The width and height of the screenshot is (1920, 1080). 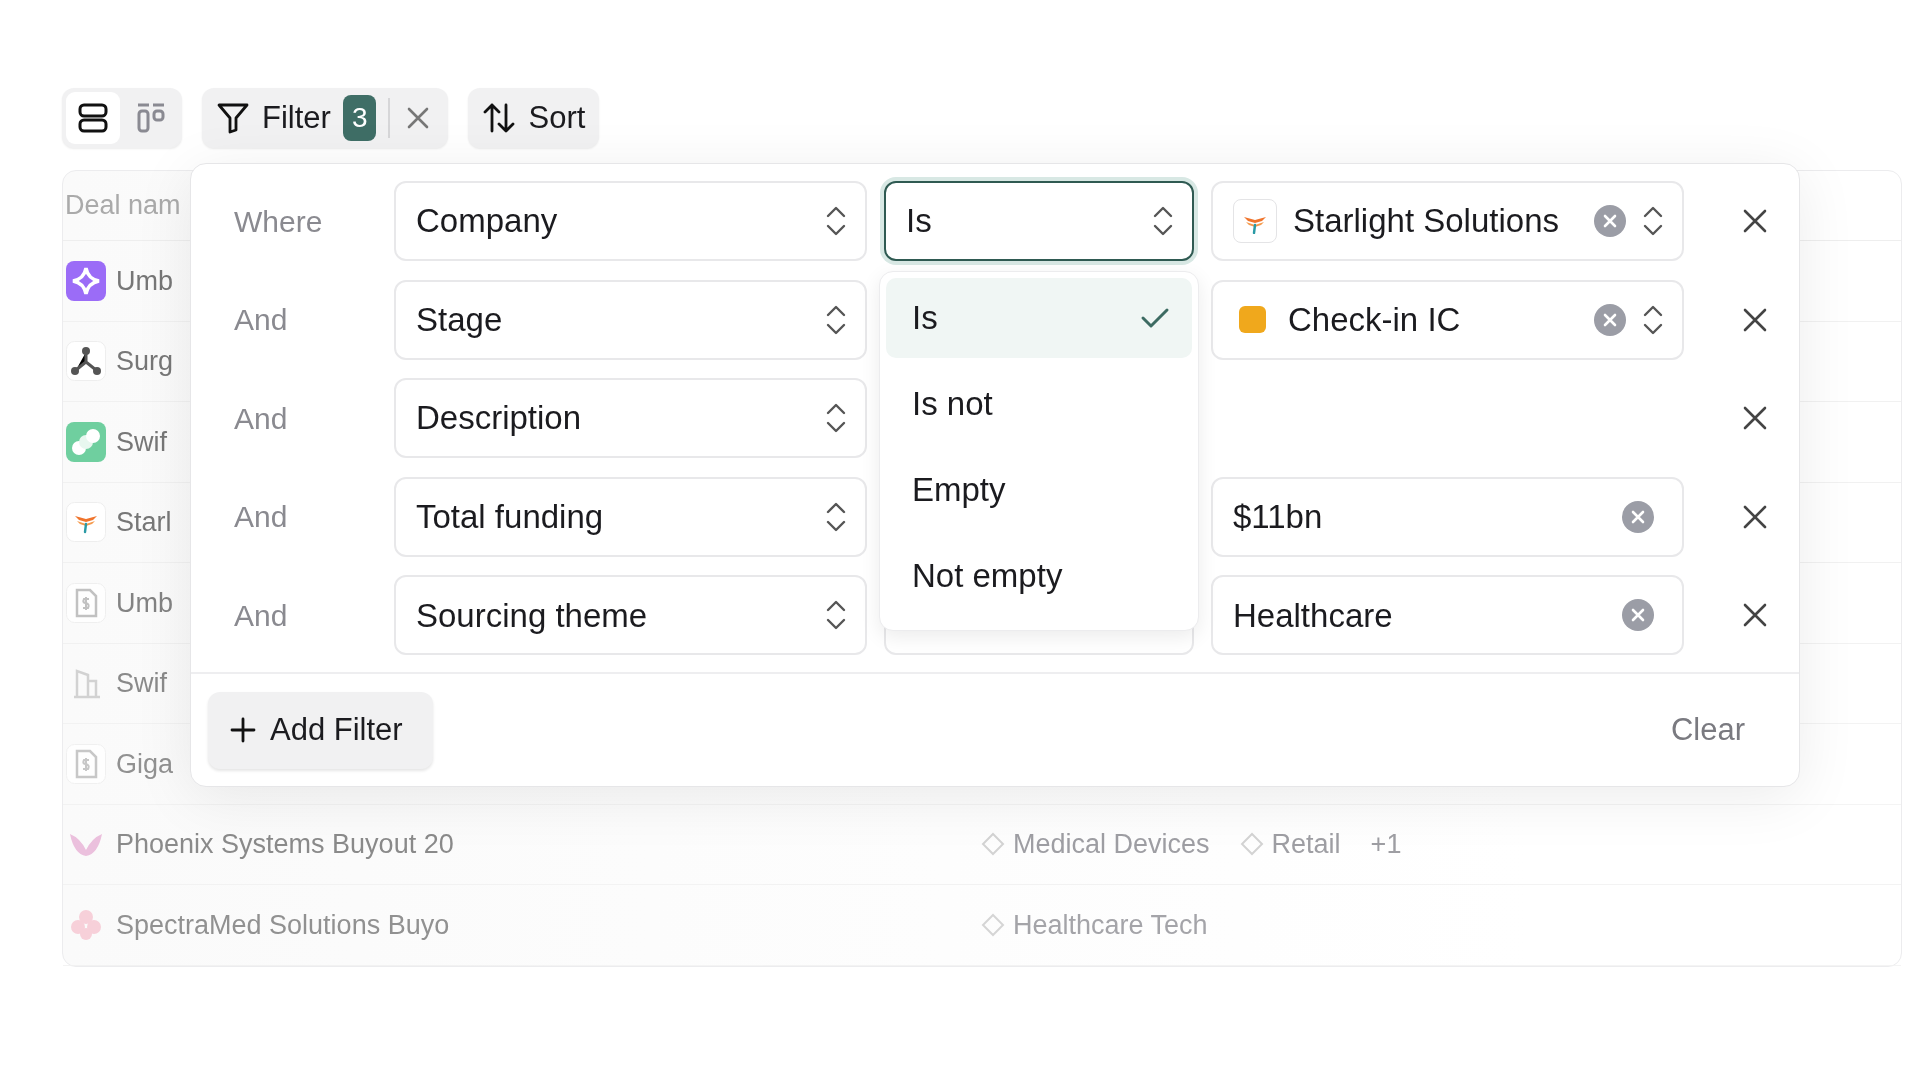 What do you see at coordinates (1447, 615) in the screenshot?
I see `value-select: Healthcare` at bounding box center [1447, 615].